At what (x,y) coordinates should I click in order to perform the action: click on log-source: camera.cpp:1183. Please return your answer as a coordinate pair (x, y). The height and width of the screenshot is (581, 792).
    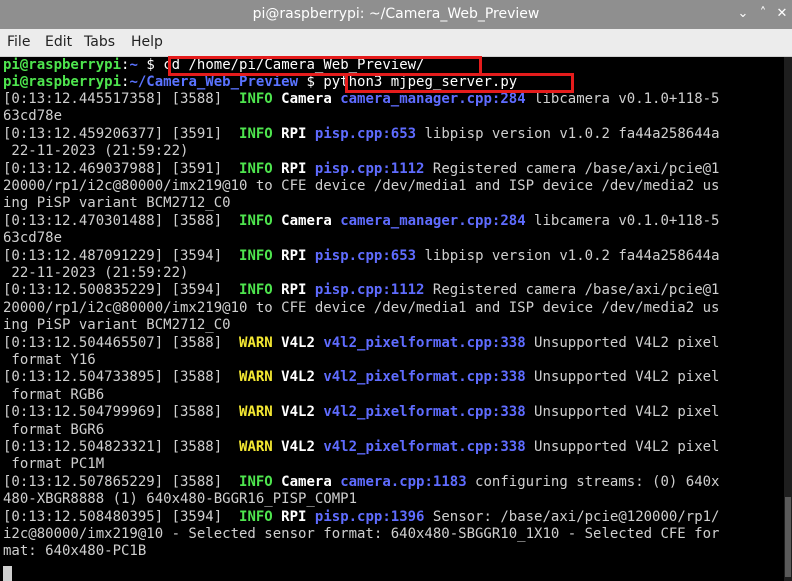
    Looking at the image, I should click on (403, 481).